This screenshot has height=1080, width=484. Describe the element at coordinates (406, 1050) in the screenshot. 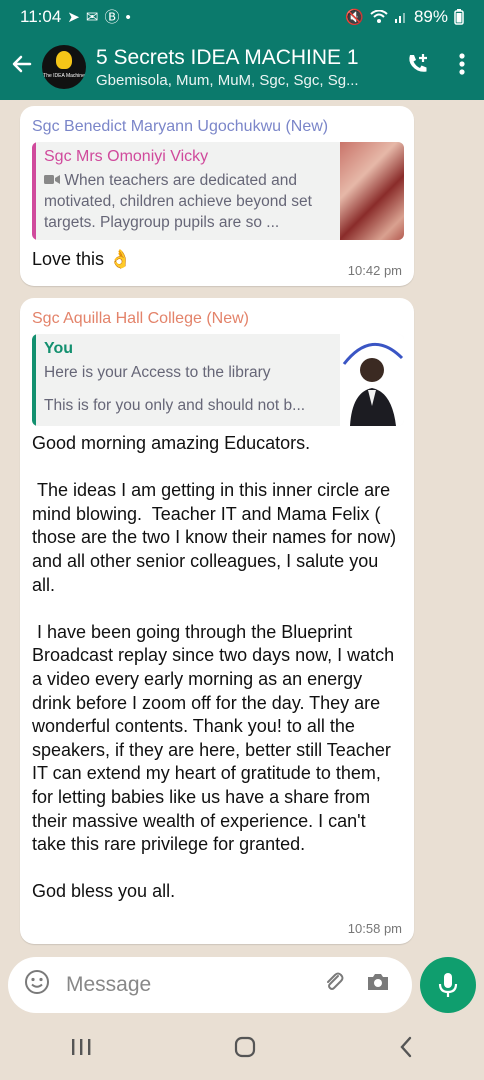

I see `nav-back-icon` at that location.